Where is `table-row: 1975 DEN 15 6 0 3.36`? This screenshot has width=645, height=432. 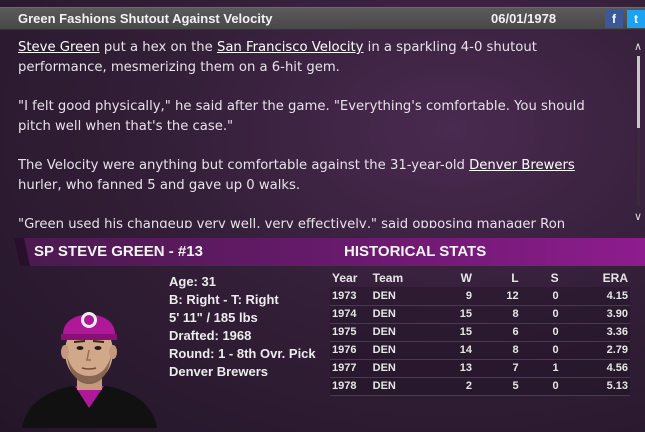 table-row: 1975 DEN 15 6 0 3.36 is located at coordinates (480, 332).